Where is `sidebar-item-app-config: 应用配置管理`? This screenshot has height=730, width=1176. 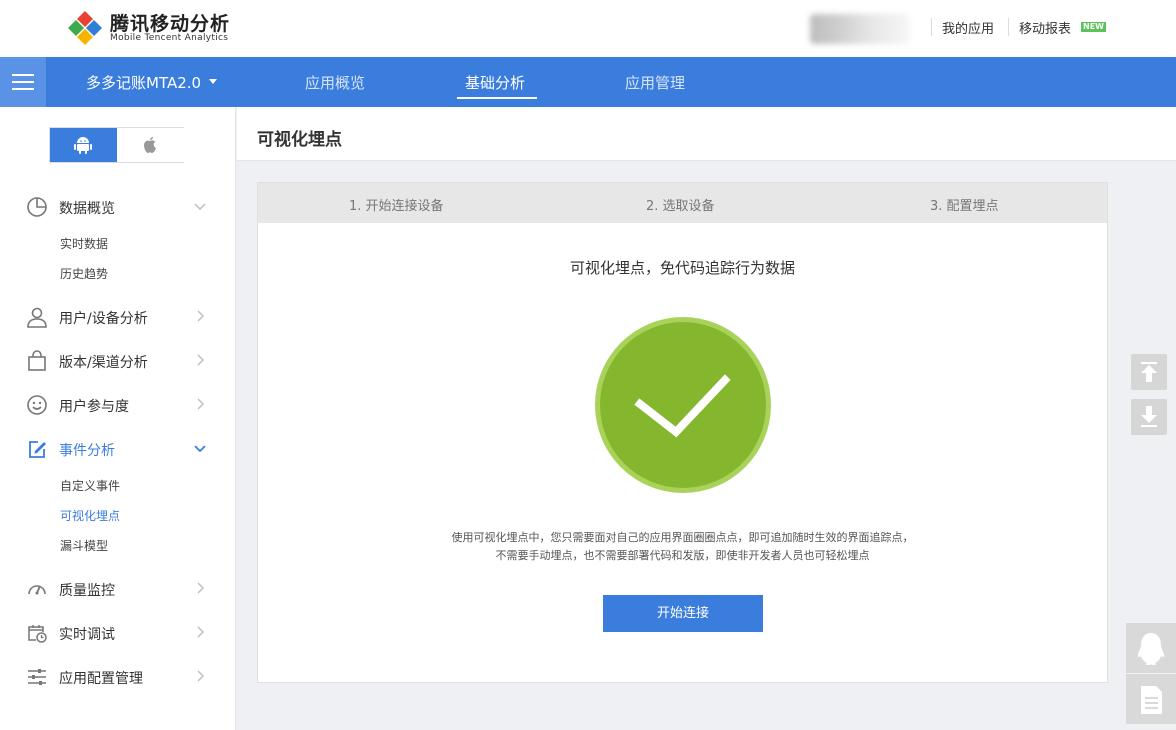
sidebar-item-app-config: 应用配置管理 is located at coordinates (118, 678).